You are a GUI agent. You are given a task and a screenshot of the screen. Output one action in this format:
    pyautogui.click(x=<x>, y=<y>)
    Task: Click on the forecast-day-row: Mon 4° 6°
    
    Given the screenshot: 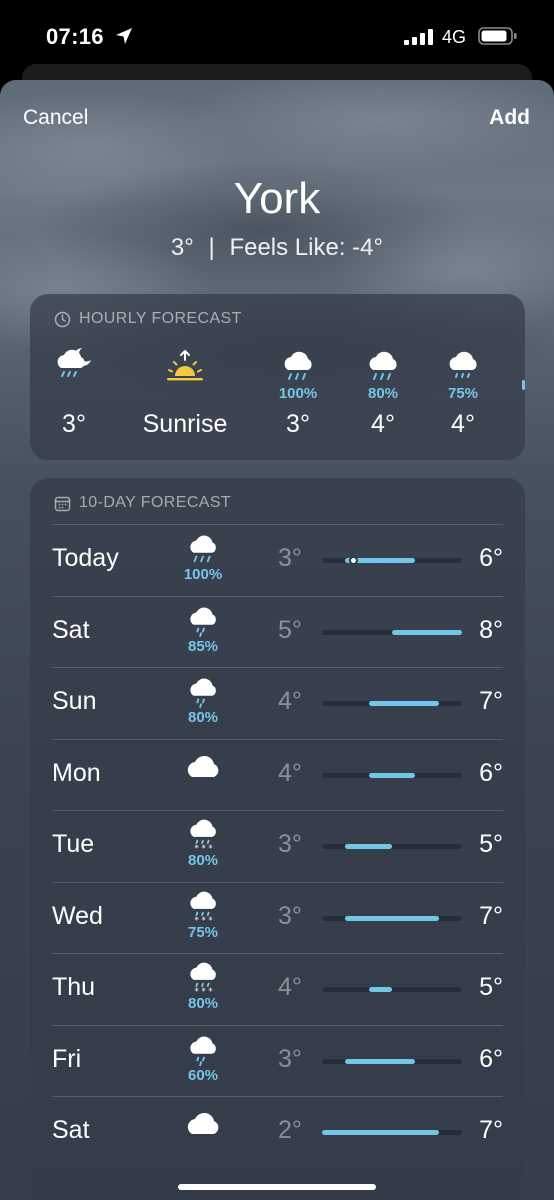 What is the action you would take?
    pyautogui.click(x=277, y=774)
    